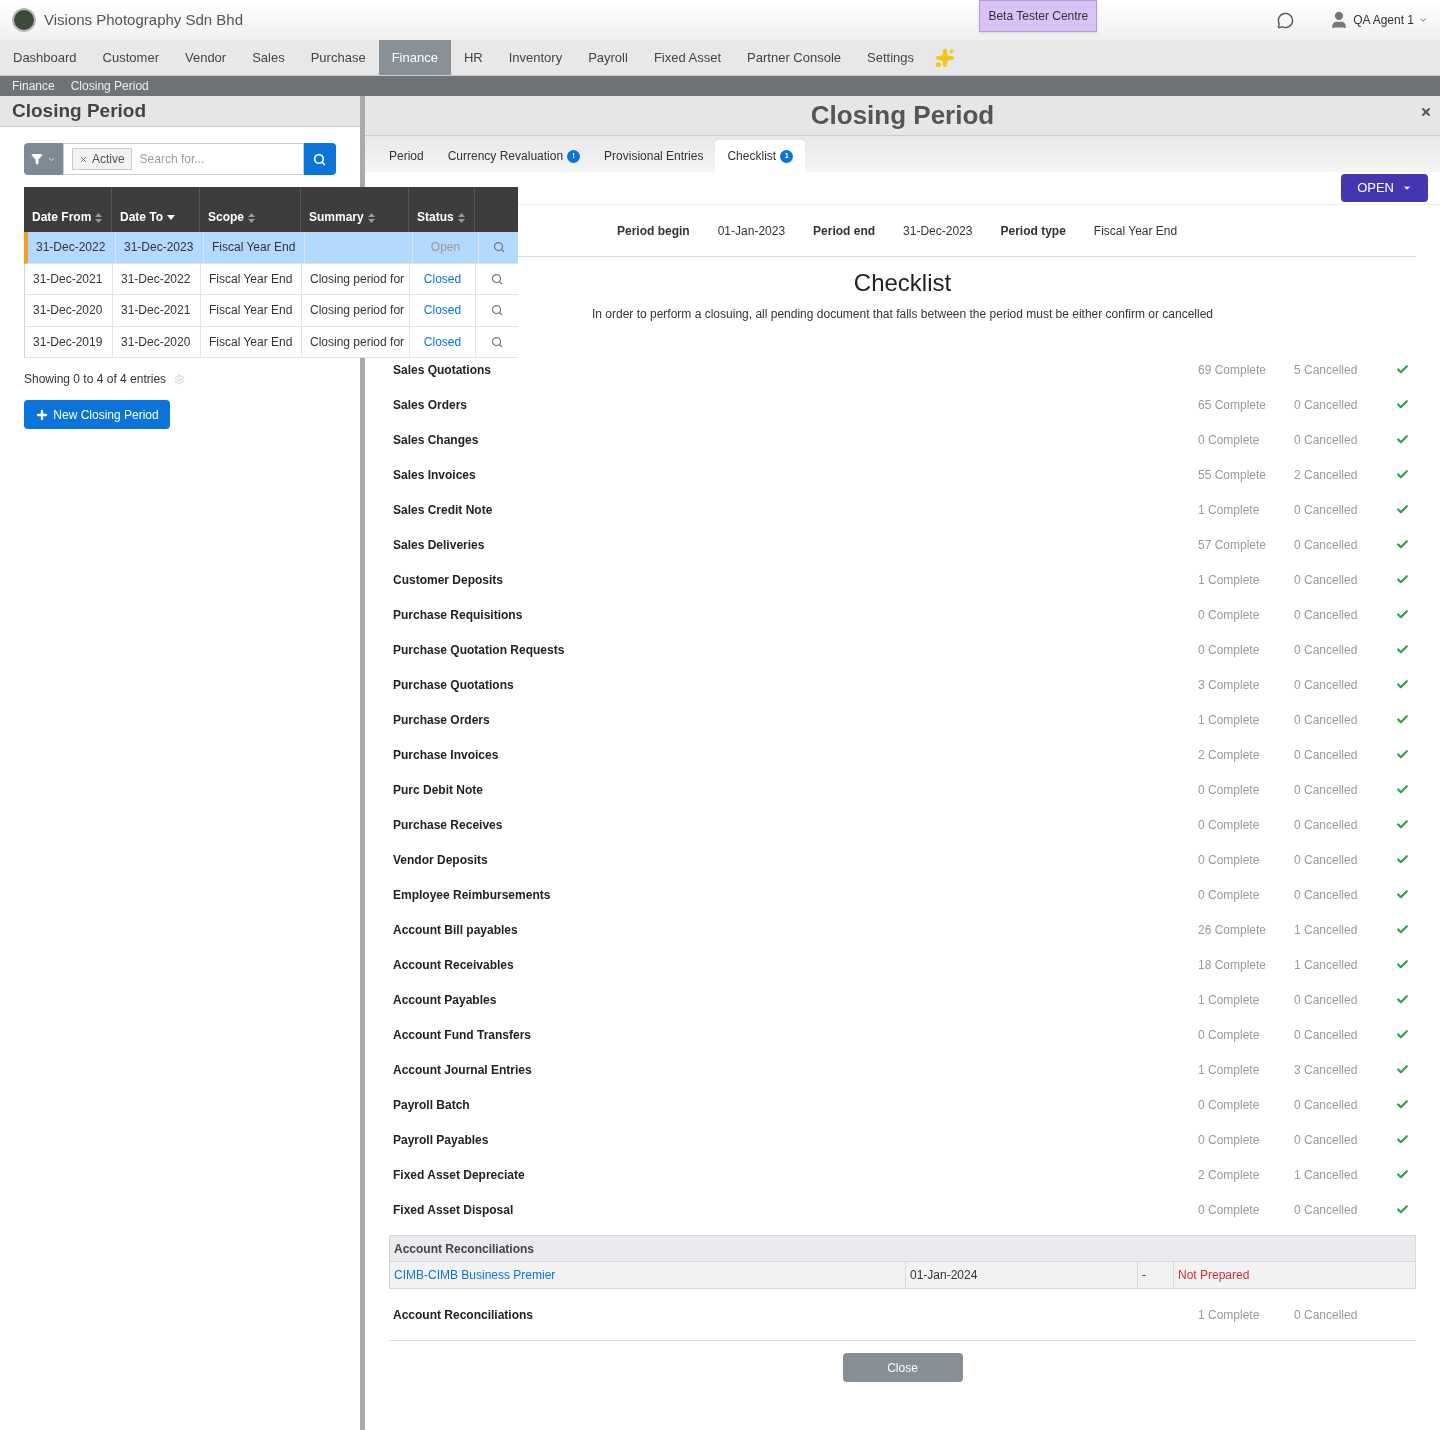  What do you see at coordinates (438, 790) in the screenshot?
I see `checklist-item-name: Purc Debit Note` at bounding box center [438, 790].